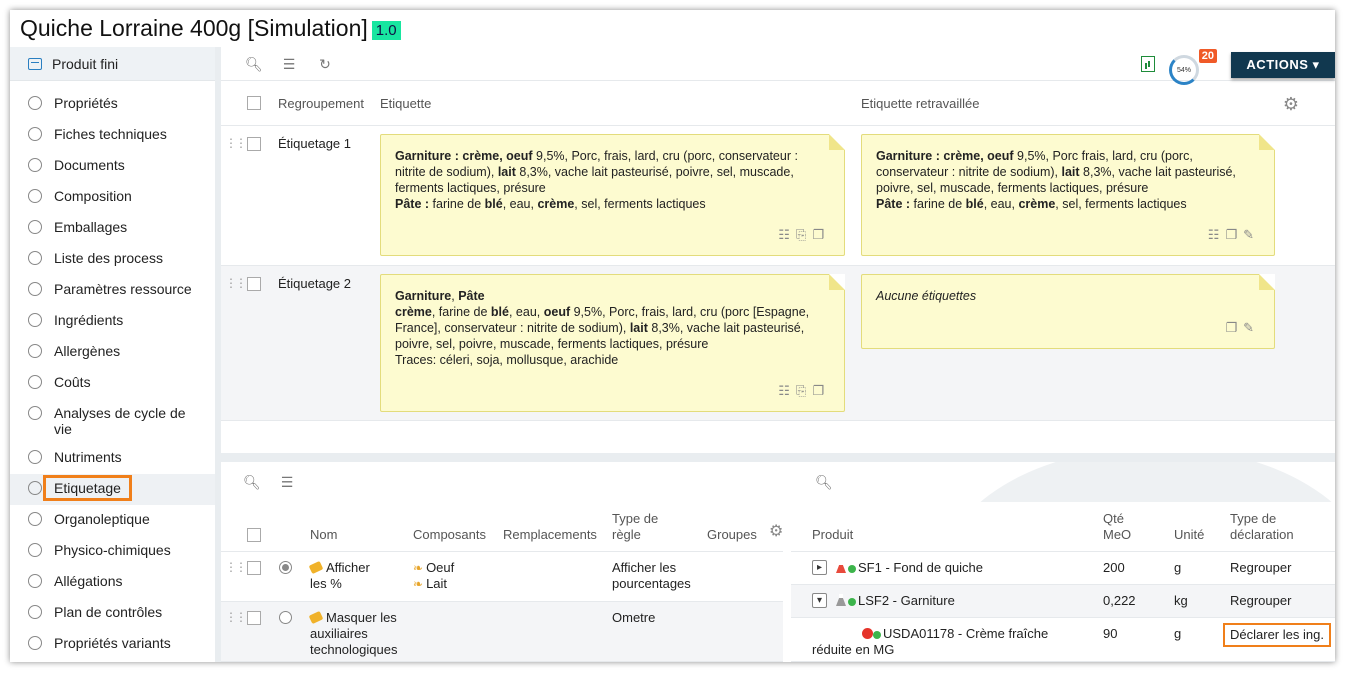 The image size is (1350, 679). Describe the element at coordinates (112, 64) in the screenshot. I see `sidebar-header: Produit fini` at that location.